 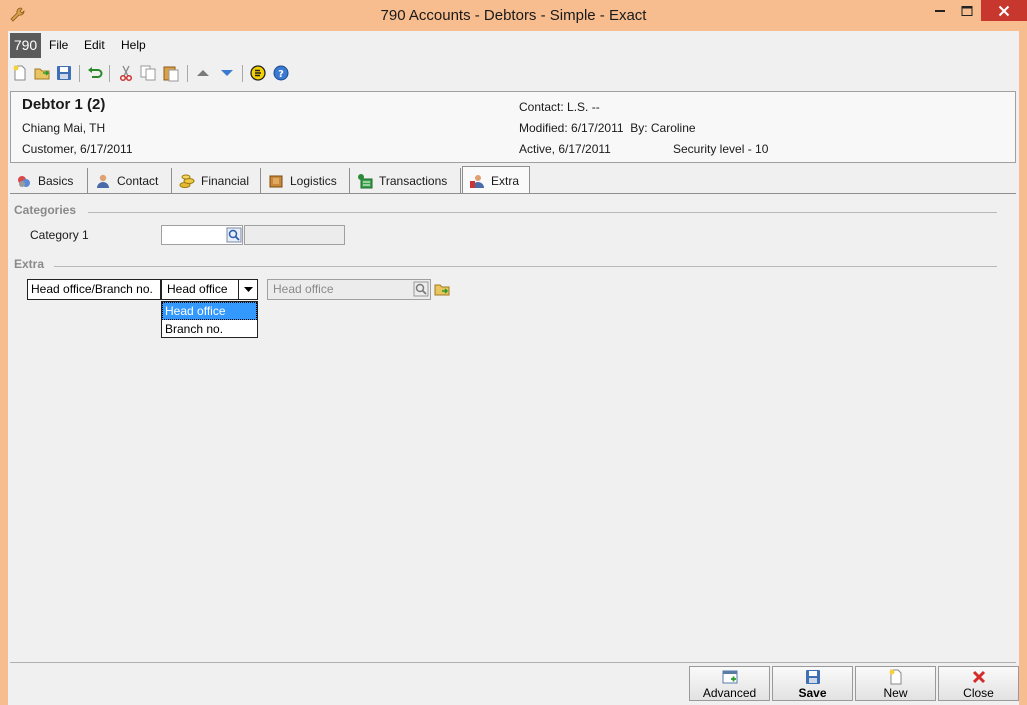 I want to click on basics-icon, so click(x=24, y=181).